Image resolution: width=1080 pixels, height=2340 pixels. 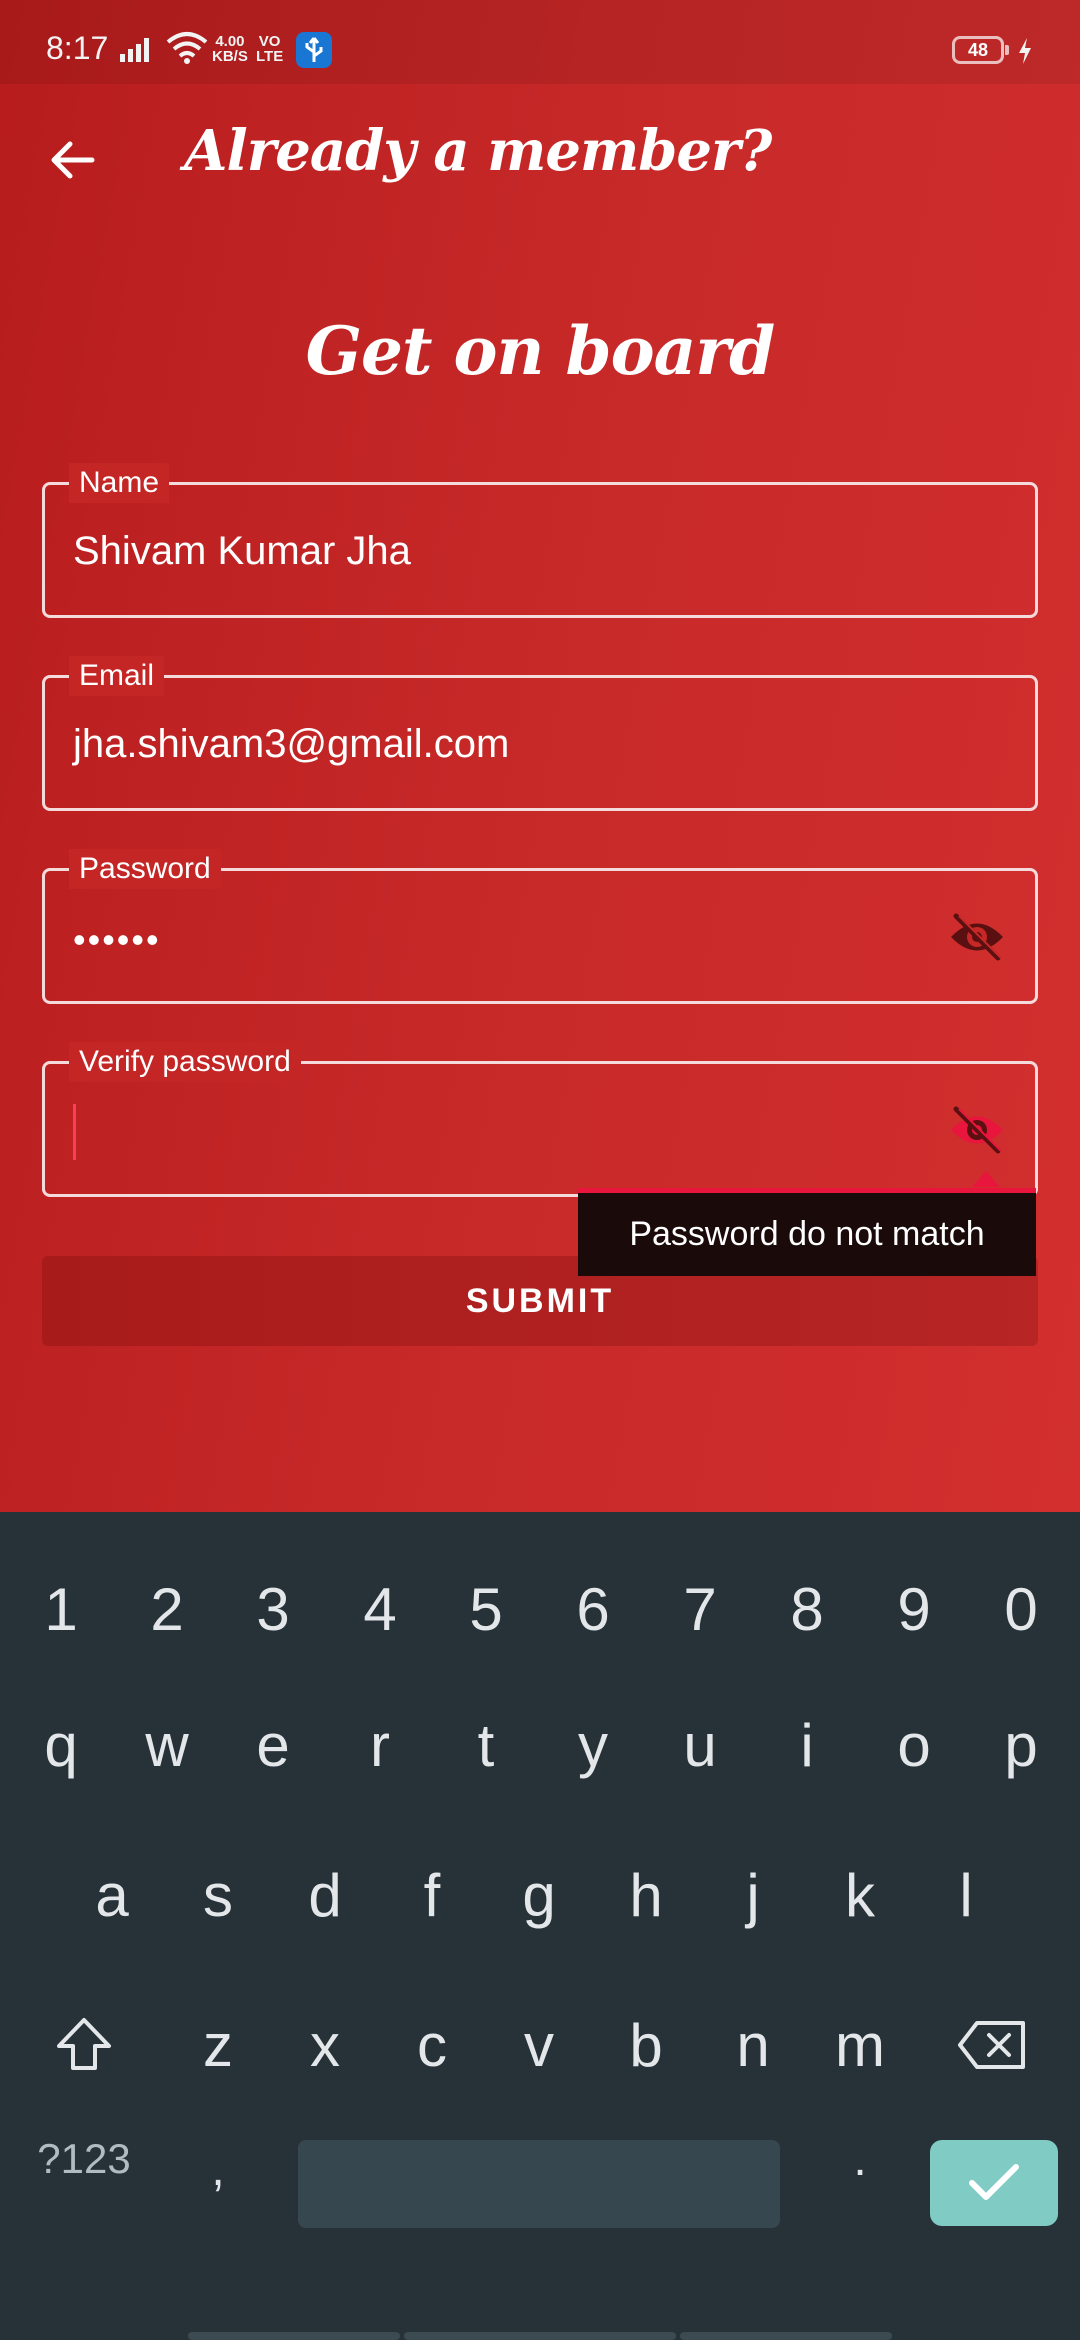 What do you see at coordinates (61, 1745) in the screenshot?
I see `key-q: q` at bounding box center [61, 1745].